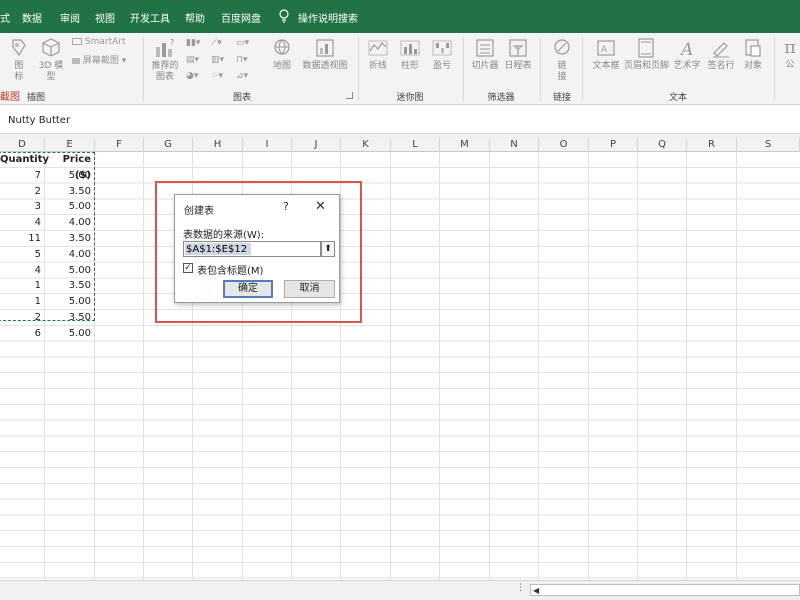  I want to click on timeline-label: 日程表, so click(518, 66).